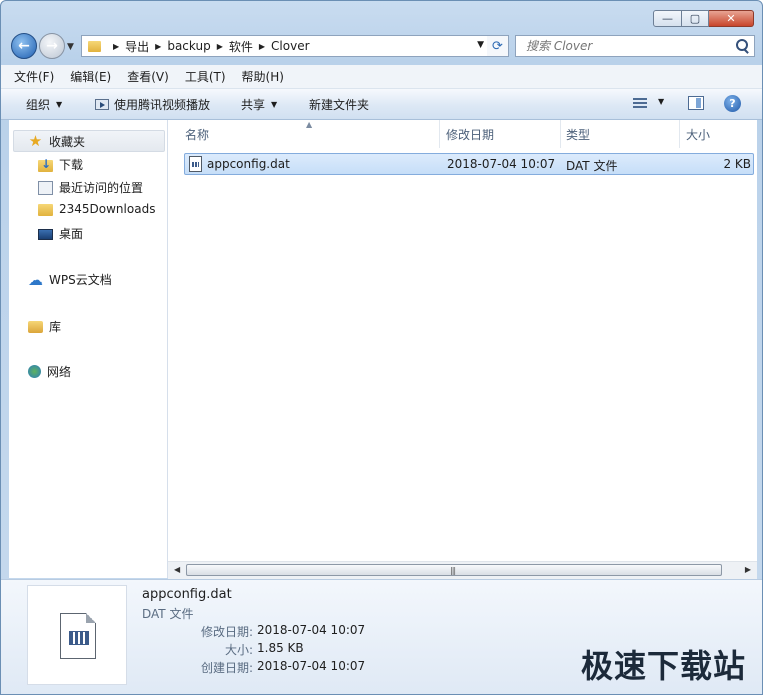 The height and width of the screenshot is (695, 763). What do you see at coordinates (80, 280) in the screenshot?
I see `nav-label: WPS云文档` at bounding box center [80, 280].